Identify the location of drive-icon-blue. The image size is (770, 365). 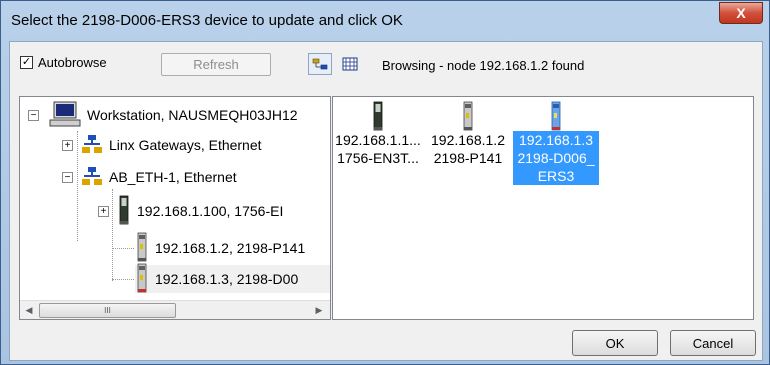
(556, 114).